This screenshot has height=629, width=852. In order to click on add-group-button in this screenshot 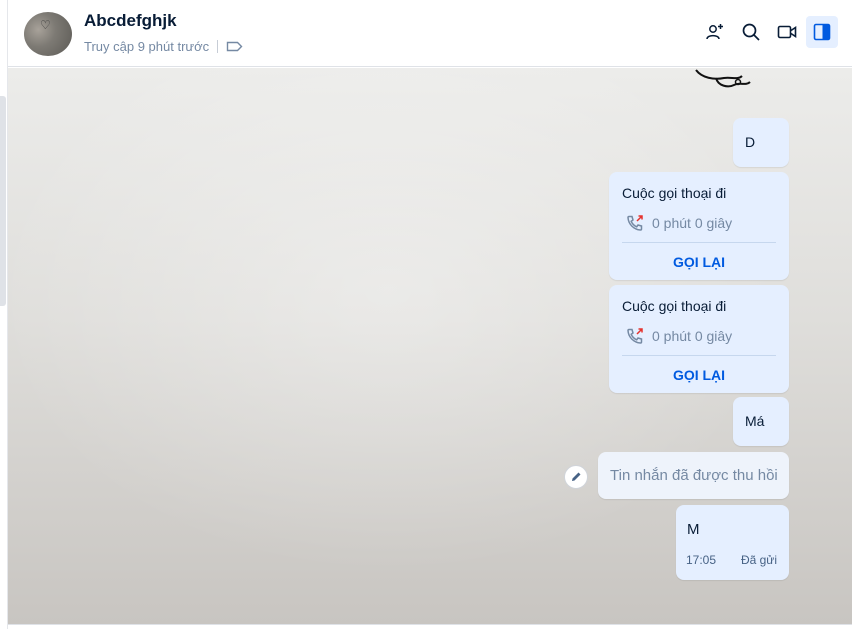, I will do `click(715, 32)`.